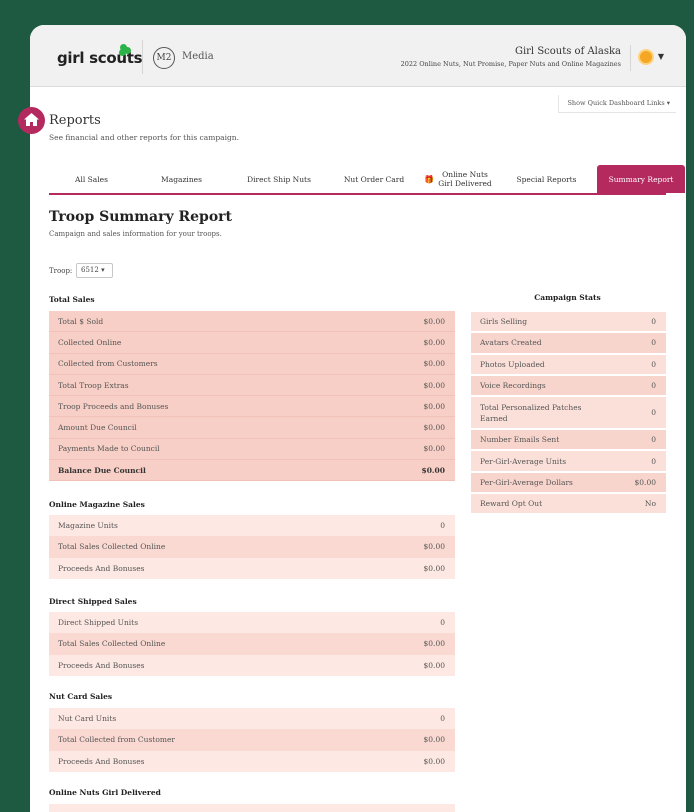 The height and width of the screenshot is (812, 694). I want to click on tab-label: Online Nuts Girl Delivered, so click(465, 179).